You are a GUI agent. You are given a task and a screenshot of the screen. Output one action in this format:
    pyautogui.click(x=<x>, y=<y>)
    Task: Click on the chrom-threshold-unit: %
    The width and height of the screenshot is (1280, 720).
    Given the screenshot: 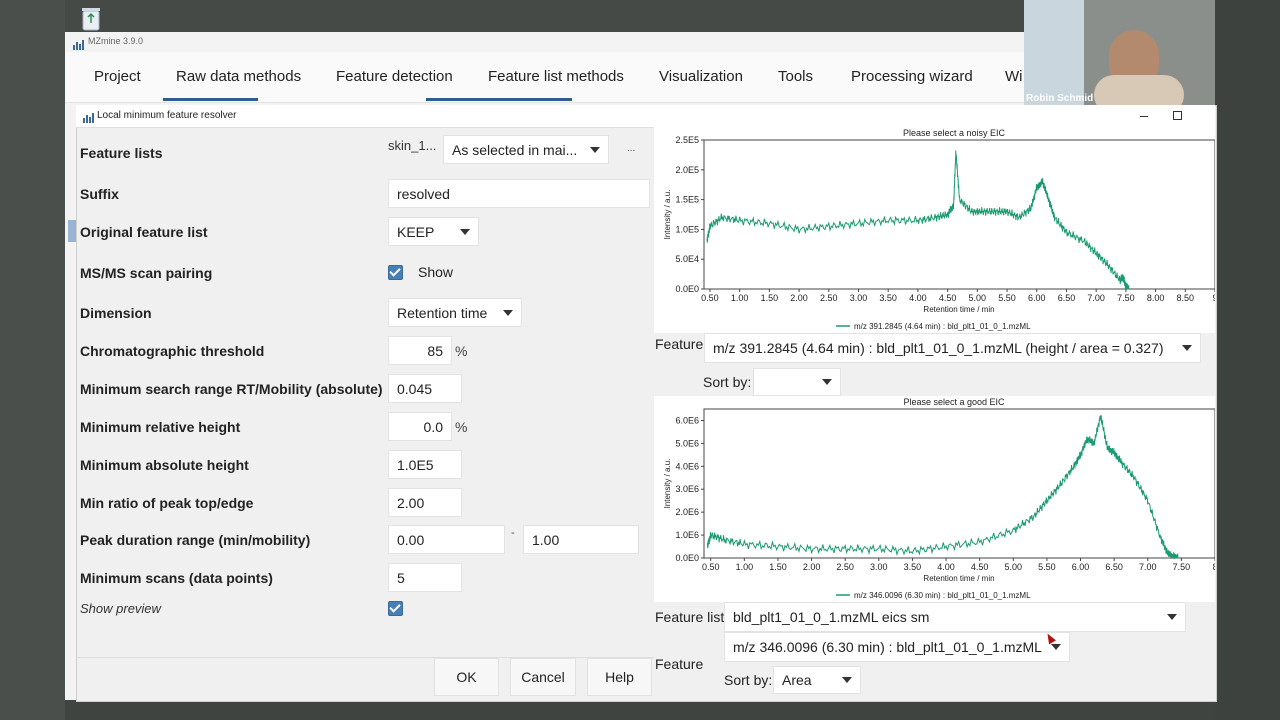 What is the action you would take?
    pyautogui.click(x=461, y=351)
    